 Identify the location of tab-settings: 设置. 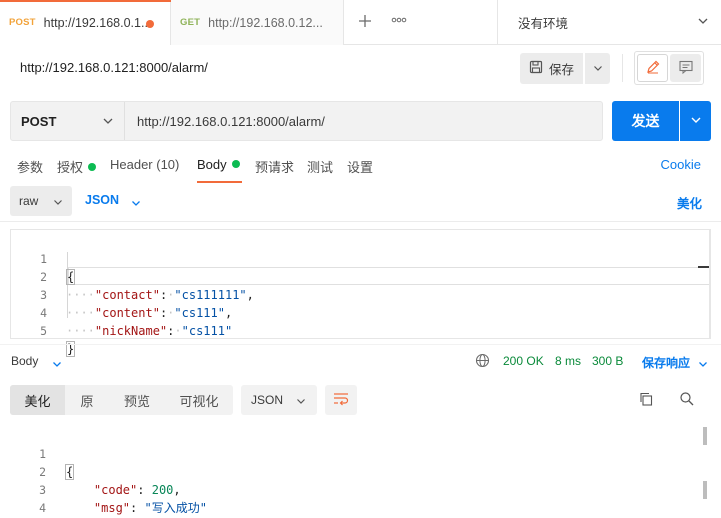
(360, 169).